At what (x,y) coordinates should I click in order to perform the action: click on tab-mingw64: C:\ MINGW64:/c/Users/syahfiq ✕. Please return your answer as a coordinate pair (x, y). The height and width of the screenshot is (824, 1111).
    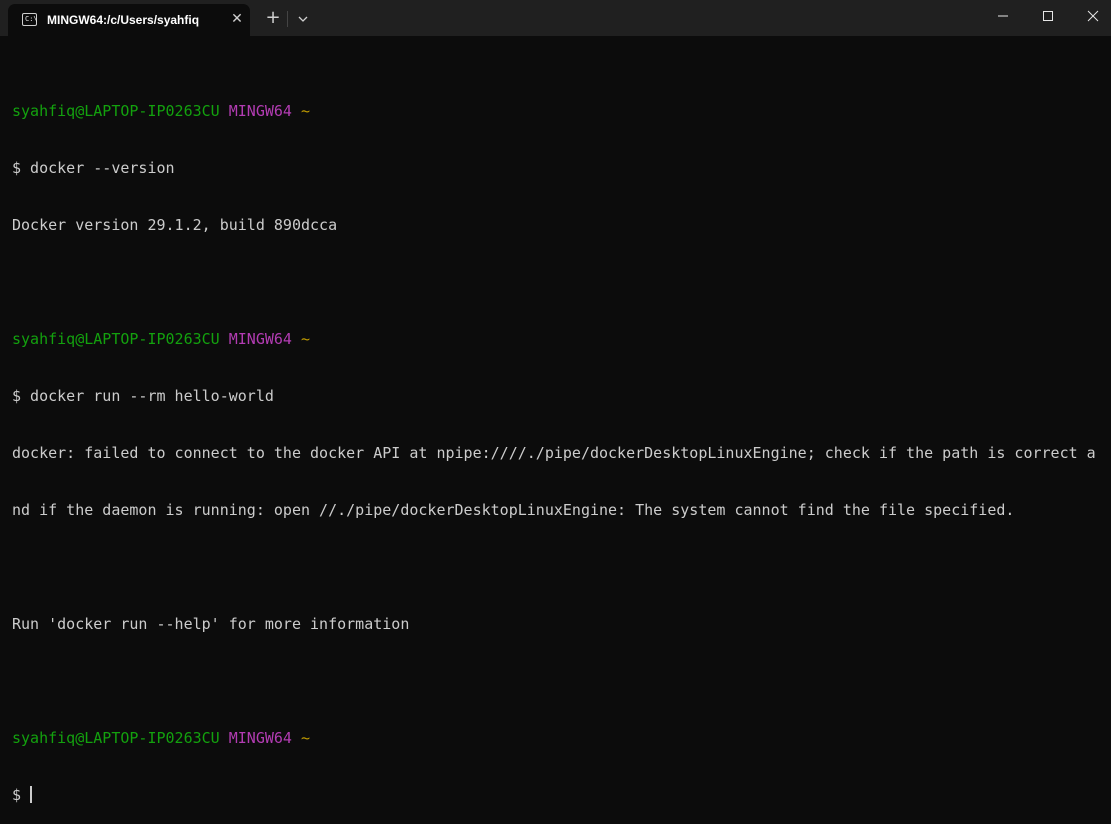
    Looking at the image, I should click on (129, 20).